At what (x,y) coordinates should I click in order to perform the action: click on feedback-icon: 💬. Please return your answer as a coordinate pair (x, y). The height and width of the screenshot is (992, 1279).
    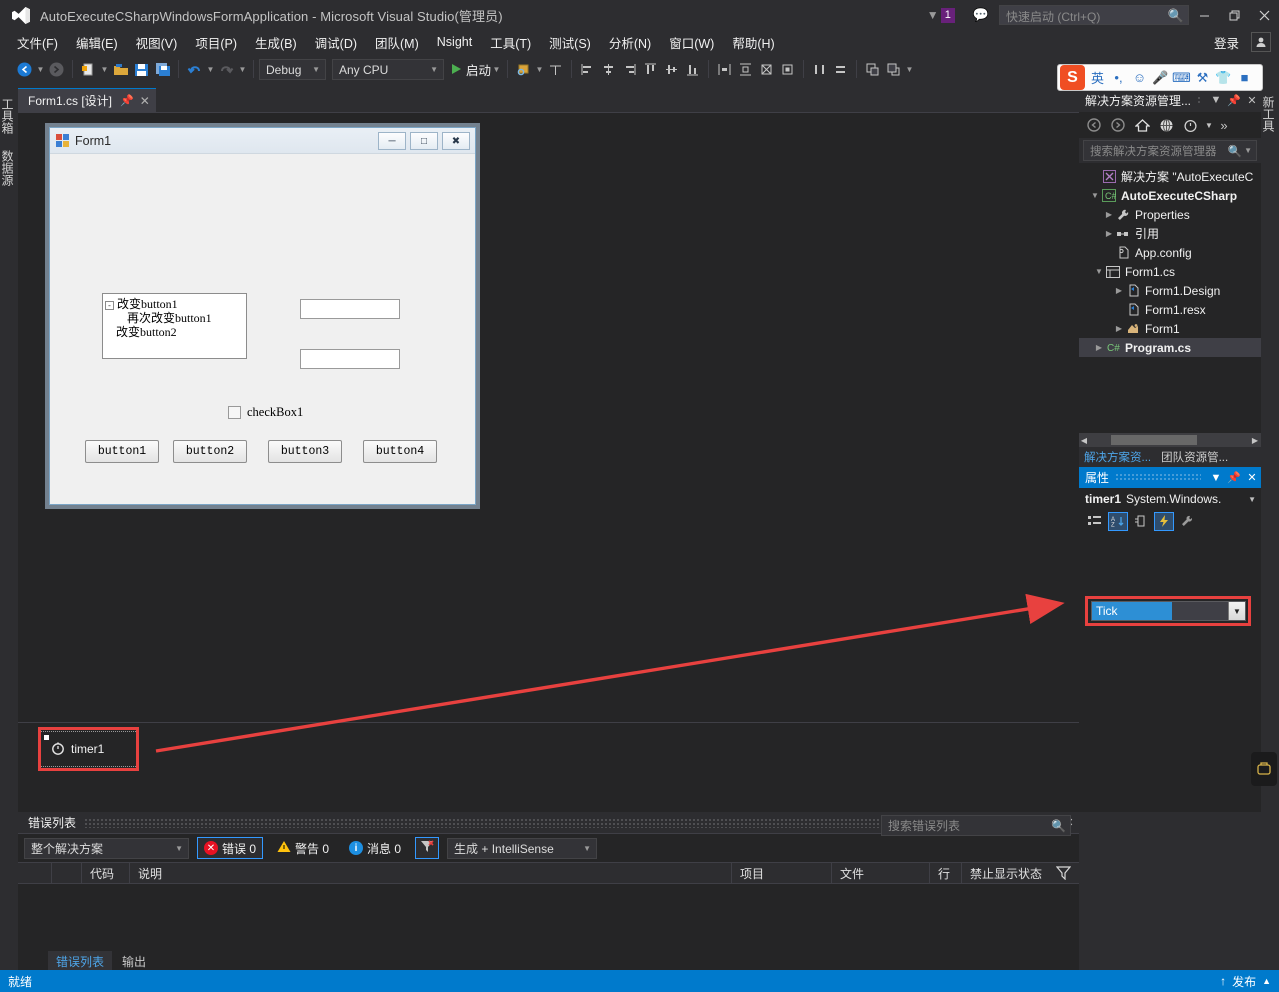
    Looking at the image, I should click on (981, 15).